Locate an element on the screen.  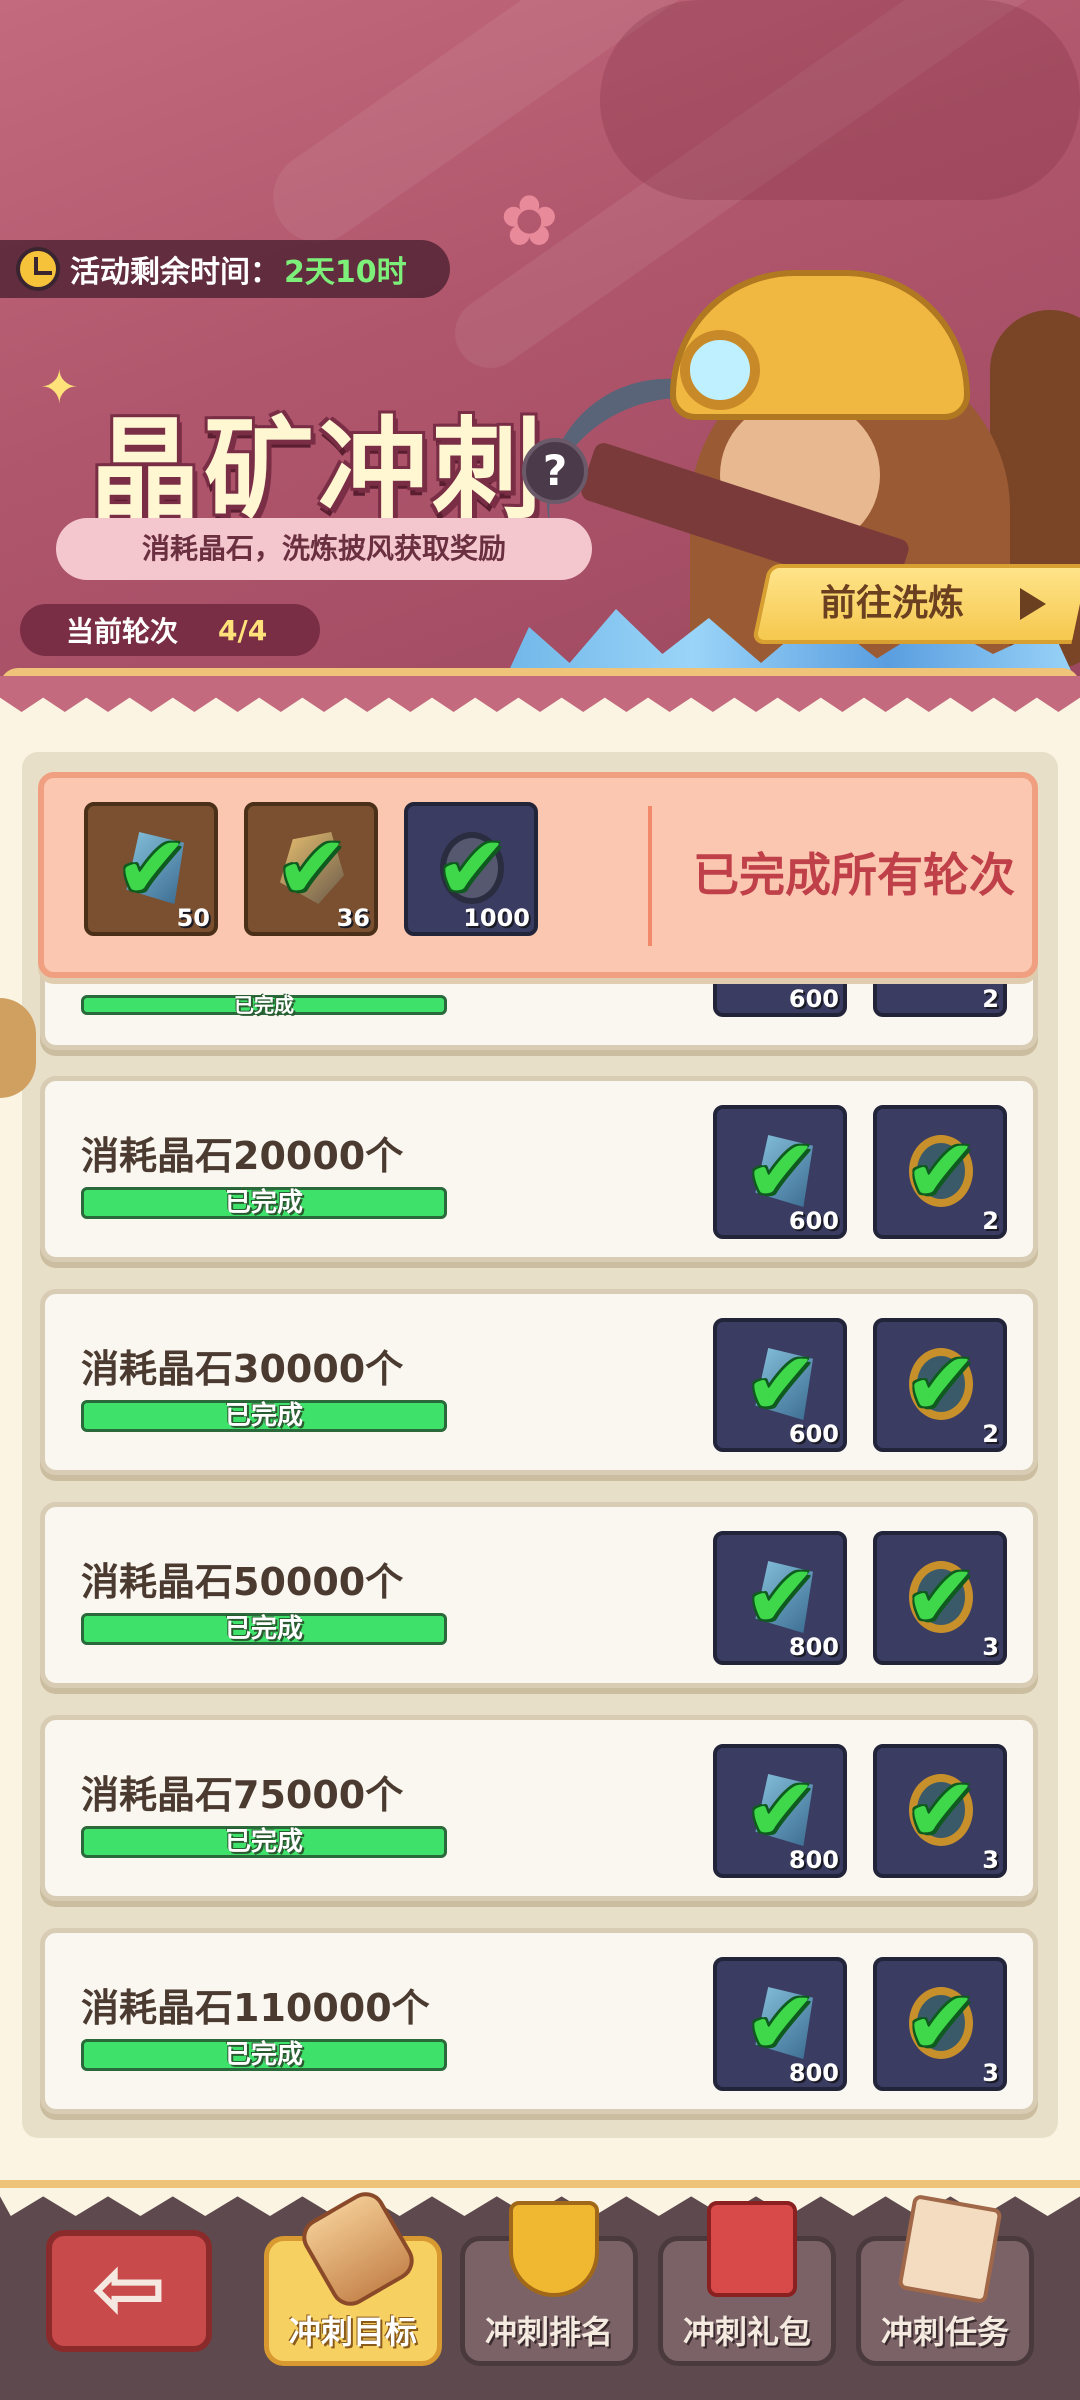
event-subtitle: 消耗晶石，洗炼披风获取奖励 is located at coordinates (324, 549).